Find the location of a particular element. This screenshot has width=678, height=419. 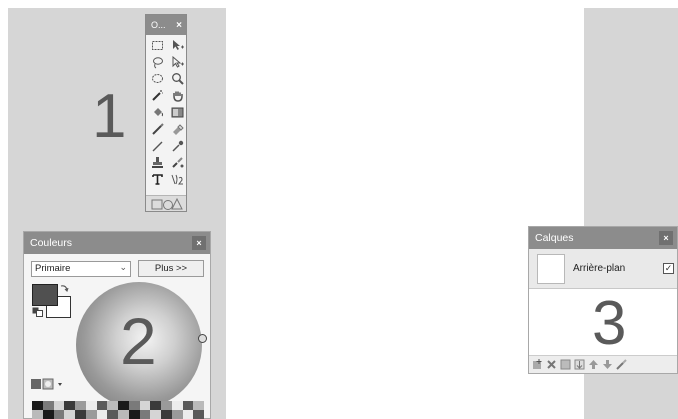

layer-thumbnail is located at coordinates (551, 269).